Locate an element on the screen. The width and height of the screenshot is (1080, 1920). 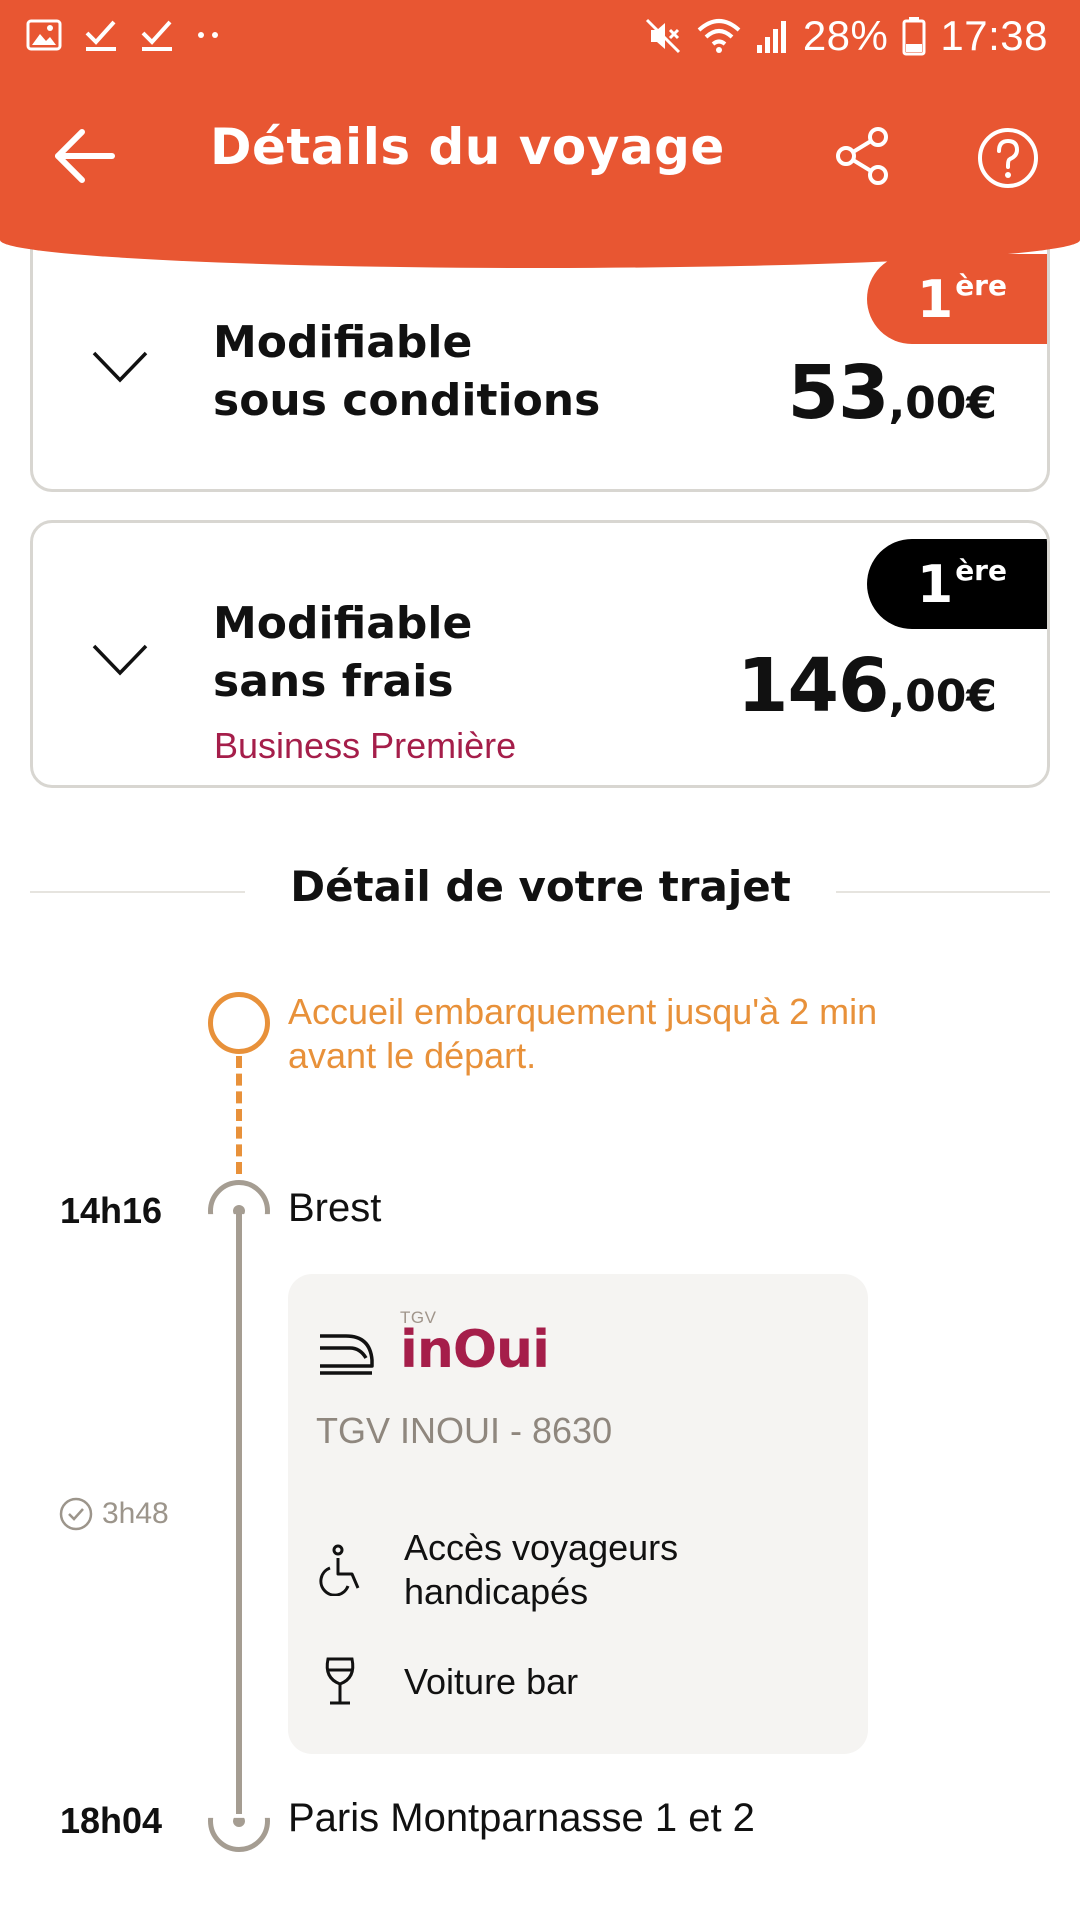
app-header: 28% 17:38 Détails du voyage is located at coordinates (540, 134).